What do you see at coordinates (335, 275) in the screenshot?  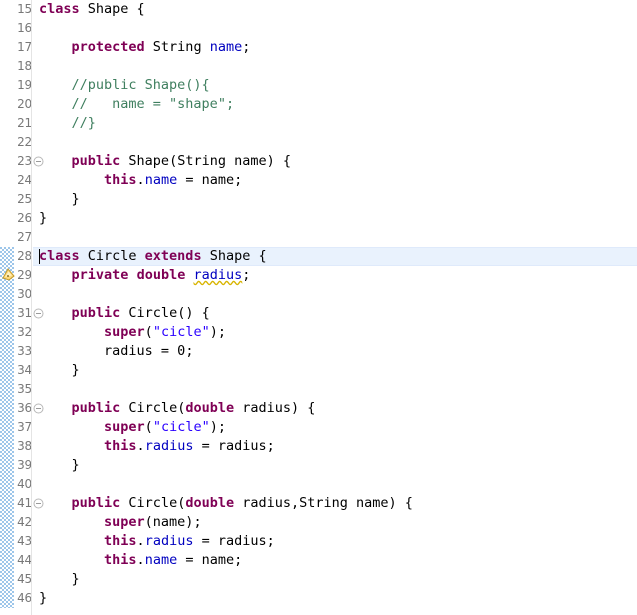 I see `code-line: private double radius;` at bounding box center [335, 275].